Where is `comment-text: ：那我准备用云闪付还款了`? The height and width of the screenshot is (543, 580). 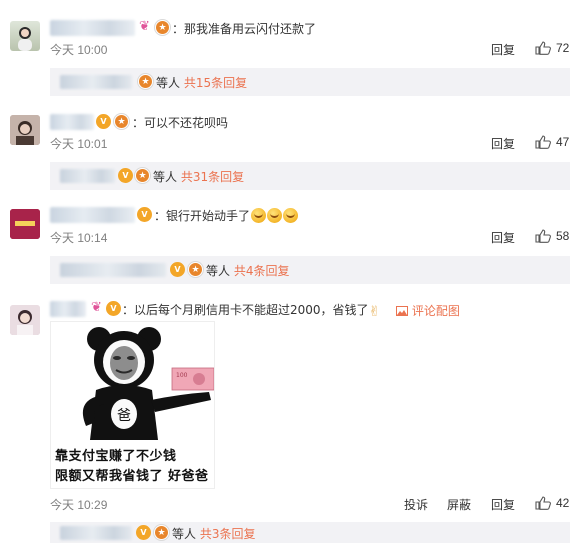 comment-text: ：那我准备用云闪付还款了 is located at coordinates (244, 29).